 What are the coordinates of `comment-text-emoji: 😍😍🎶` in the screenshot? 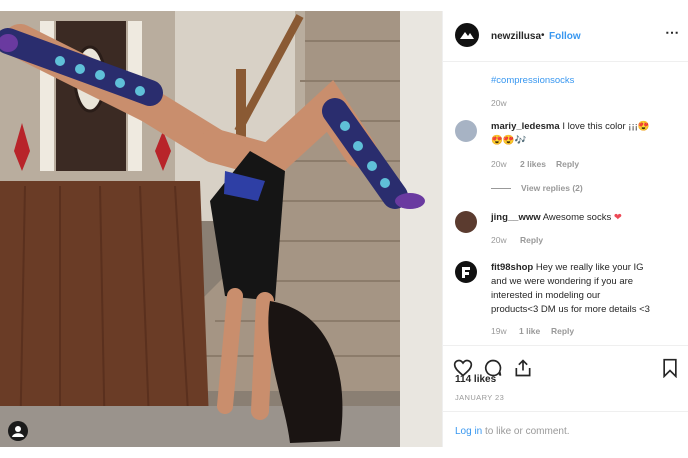 It's located at (509, 140).